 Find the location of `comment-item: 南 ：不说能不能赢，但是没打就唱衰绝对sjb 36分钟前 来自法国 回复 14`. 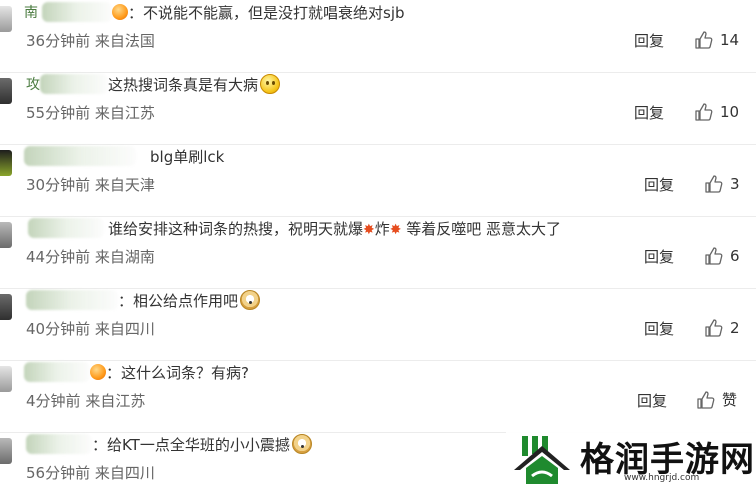

comment-item: 南 ：不说能不能赢，但是没打就唱衰绝对sjb 36分钟前 来自法国 回复 14 is located at coordinates (378, 36).